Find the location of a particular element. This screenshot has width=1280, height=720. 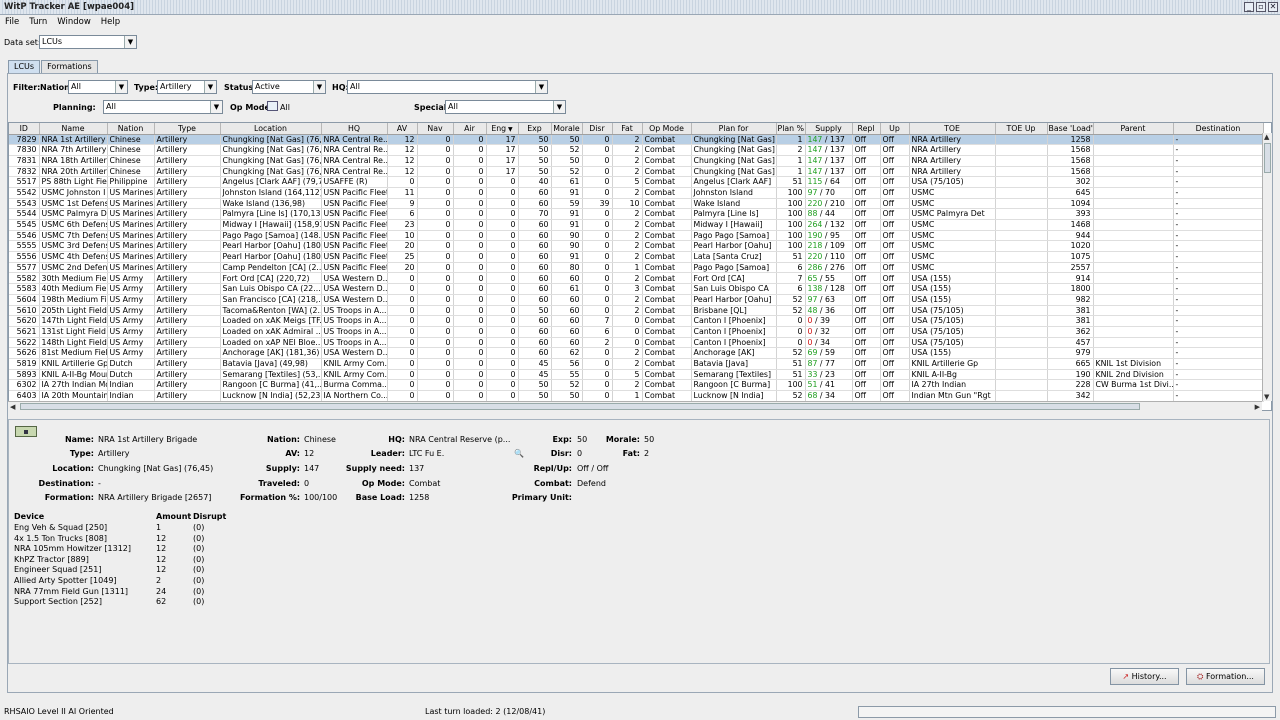

column-header-name: Name is located at coordinates (73, 129).